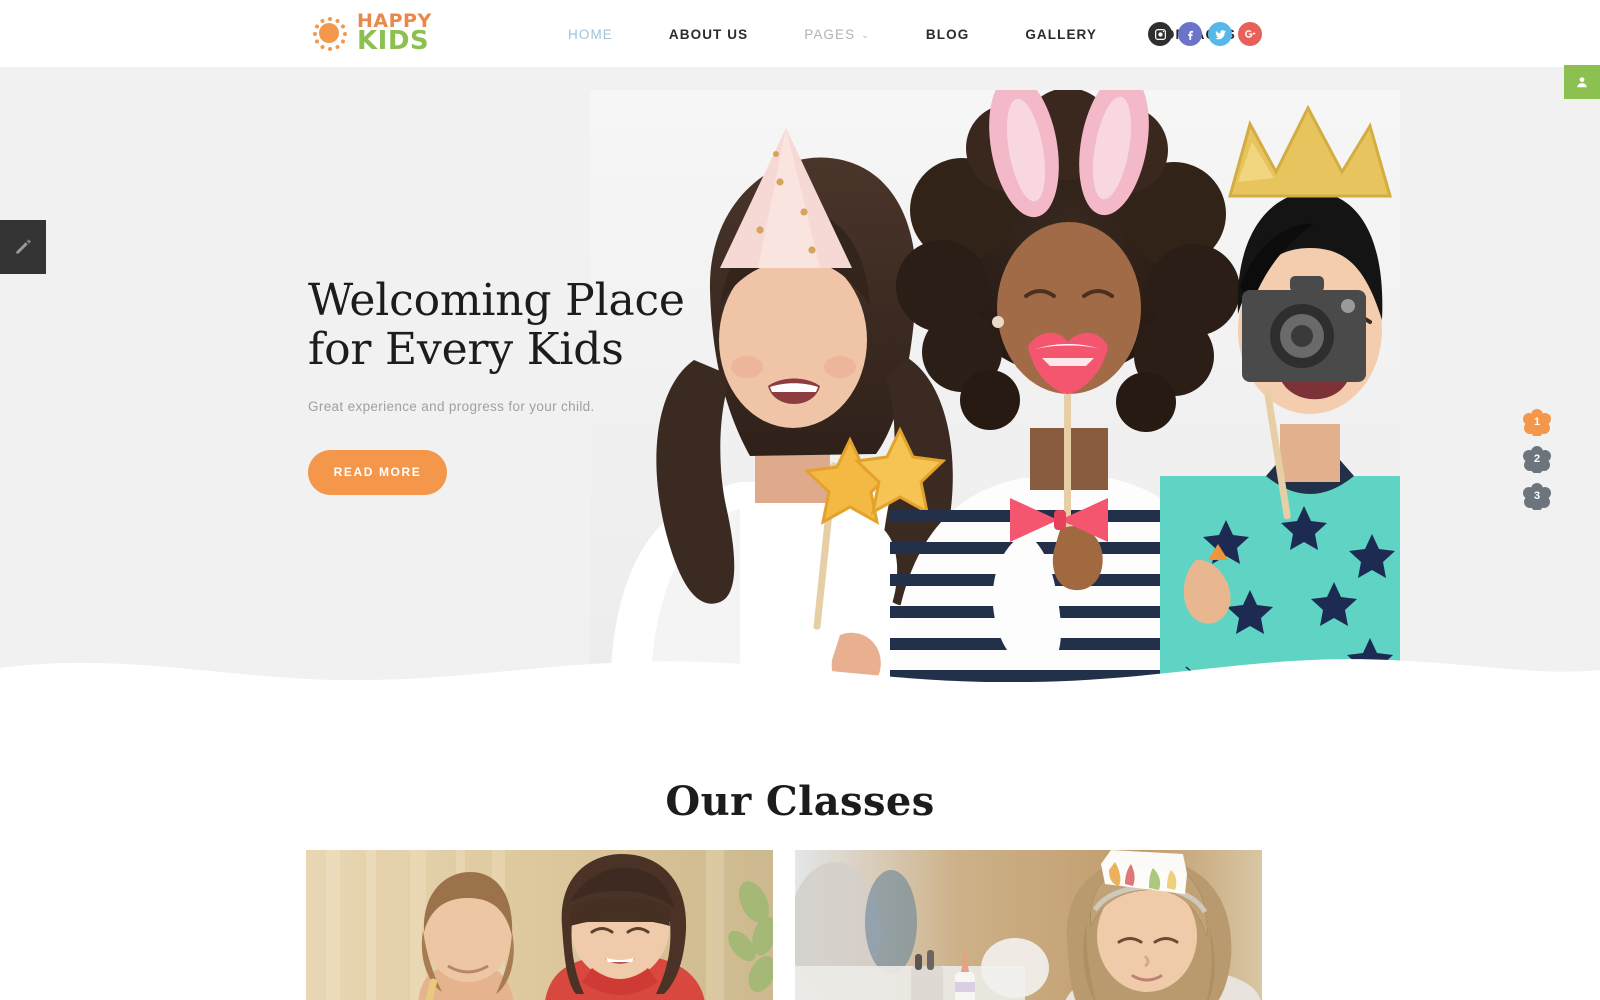 Image resolution: width=1600 pixels, height=1000 pixels. What do you see at coordinates (377, 472) in the screenshot?
I see `read-more-button: READ MORE` at bounding box center [377, 472].